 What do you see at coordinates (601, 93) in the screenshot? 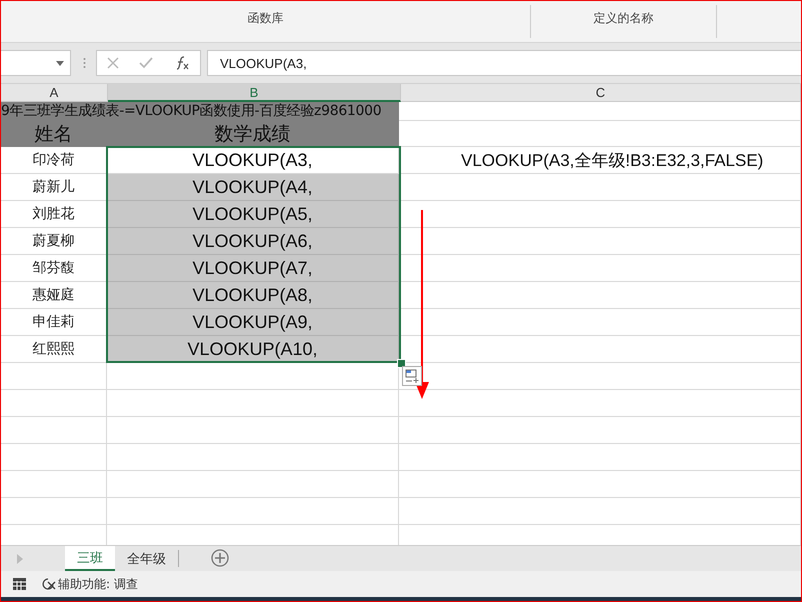
I see `column-header: C` at bounding box center [601, 93].